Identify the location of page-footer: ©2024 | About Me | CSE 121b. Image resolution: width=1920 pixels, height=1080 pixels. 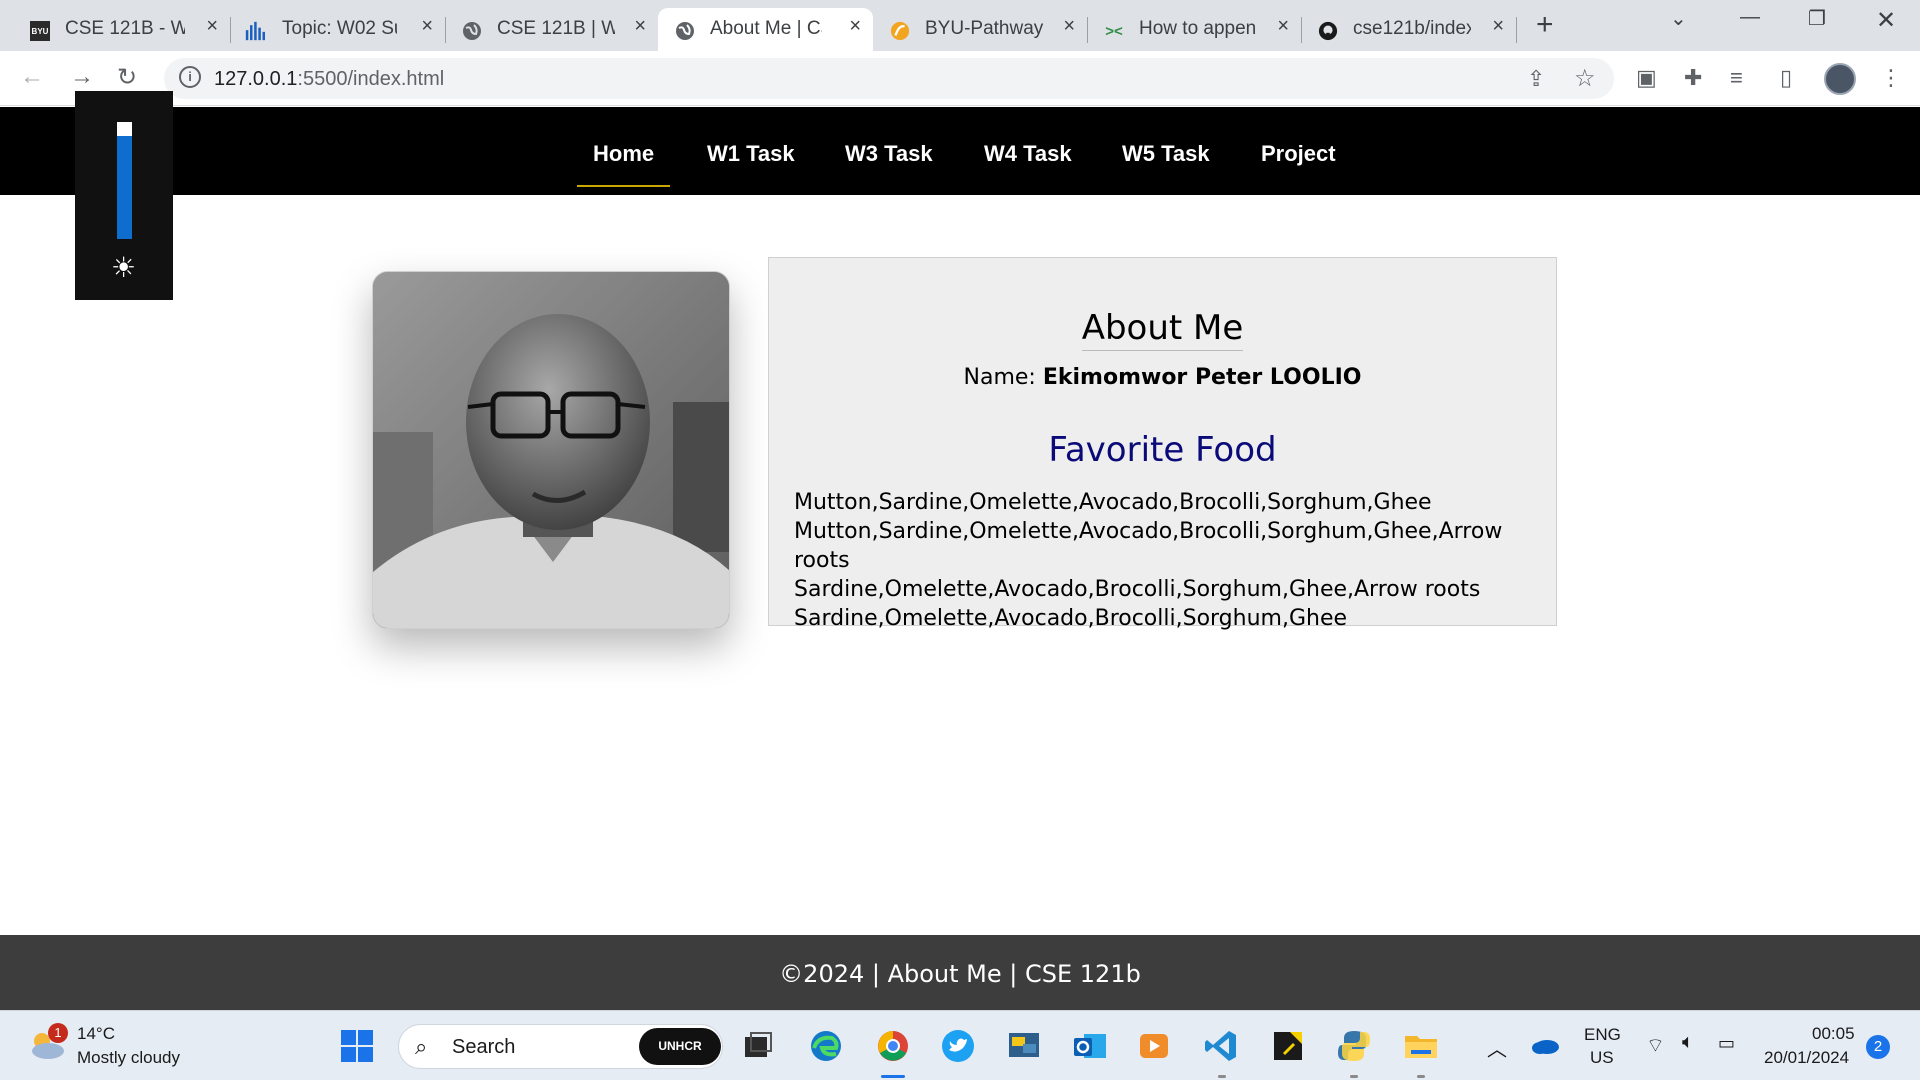
(960, 972).